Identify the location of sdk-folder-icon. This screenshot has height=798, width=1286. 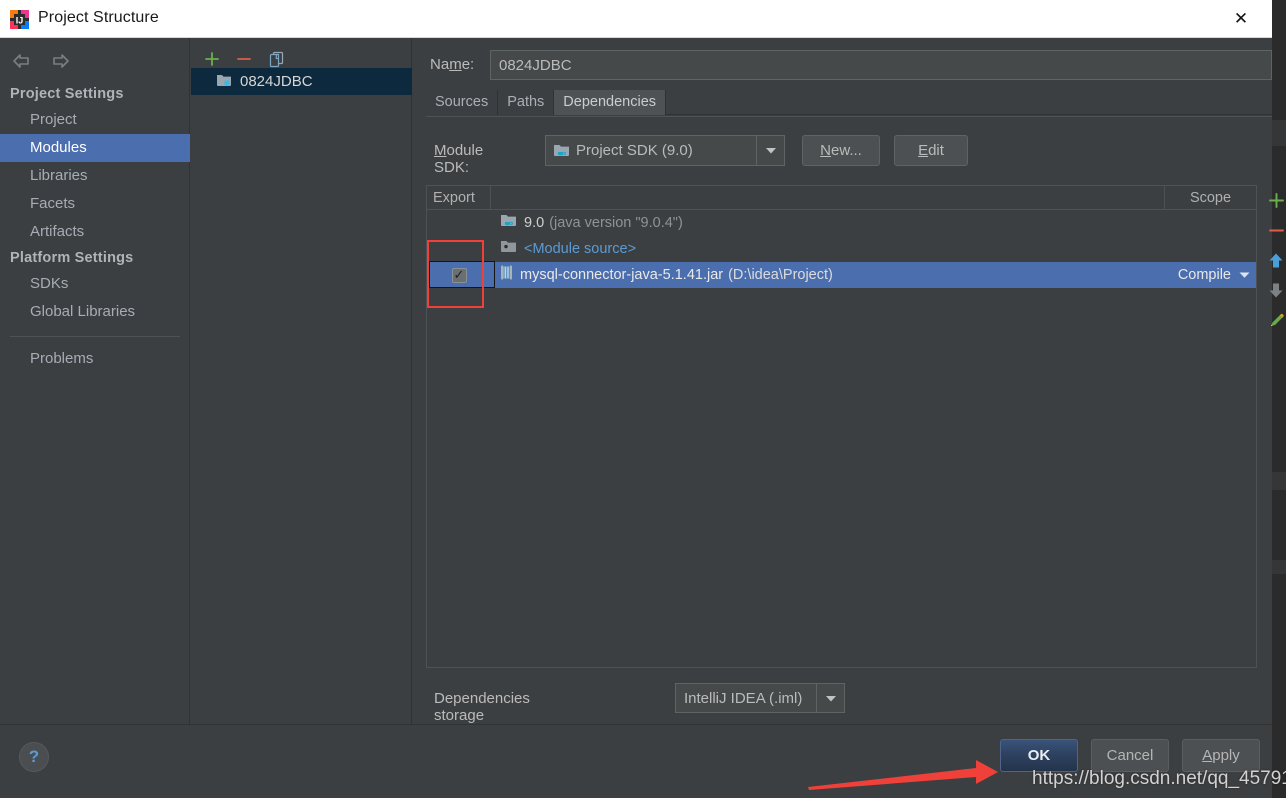
(561, 150).